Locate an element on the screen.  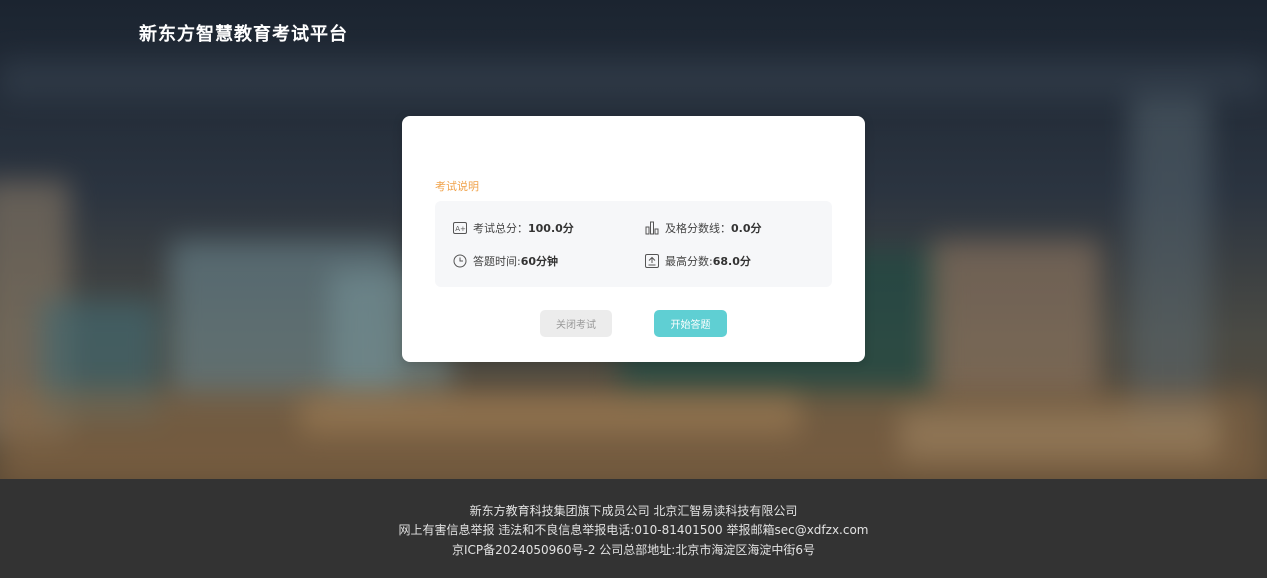
grade-a-plus-icon: A+ is located at coordinates (460, 228).